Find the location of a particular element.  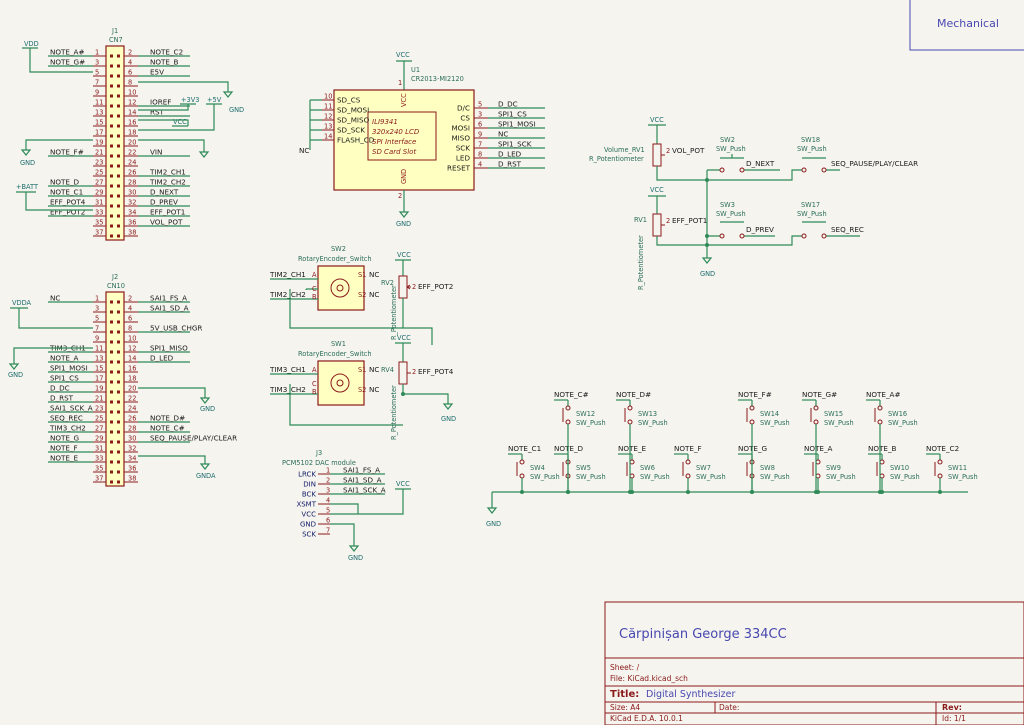

j1-p3v3: +3V3 is located at coordinates (190, 100).